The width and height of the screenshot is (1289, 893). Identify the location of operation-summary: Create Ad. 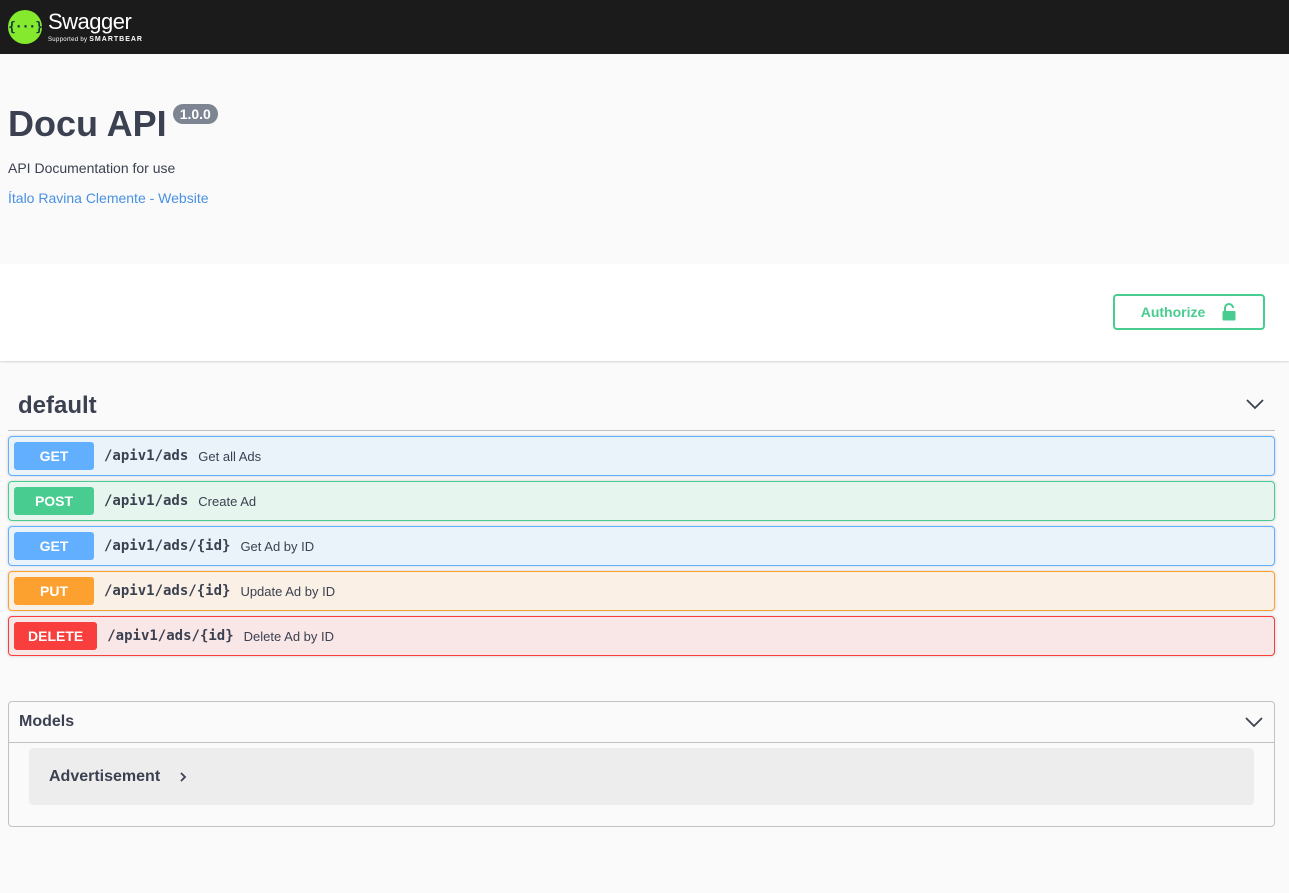
(227, 501).